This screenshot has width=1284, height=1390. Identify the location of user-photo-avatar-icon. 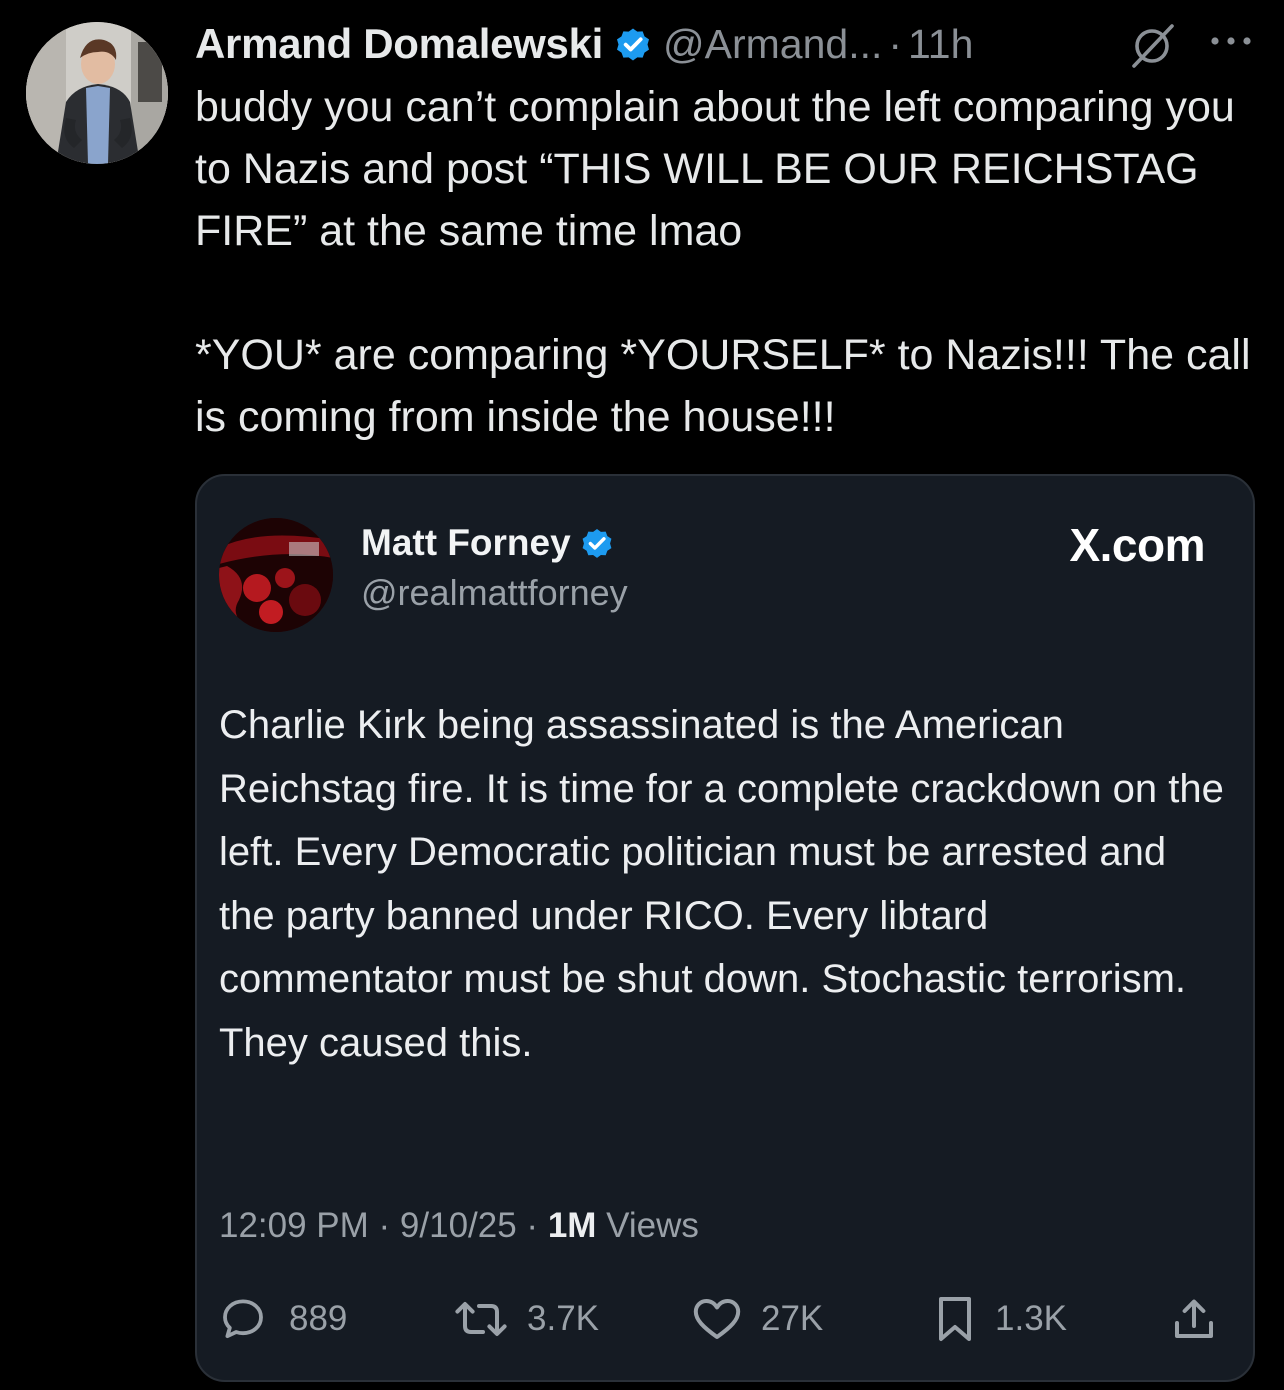
(97, 93).